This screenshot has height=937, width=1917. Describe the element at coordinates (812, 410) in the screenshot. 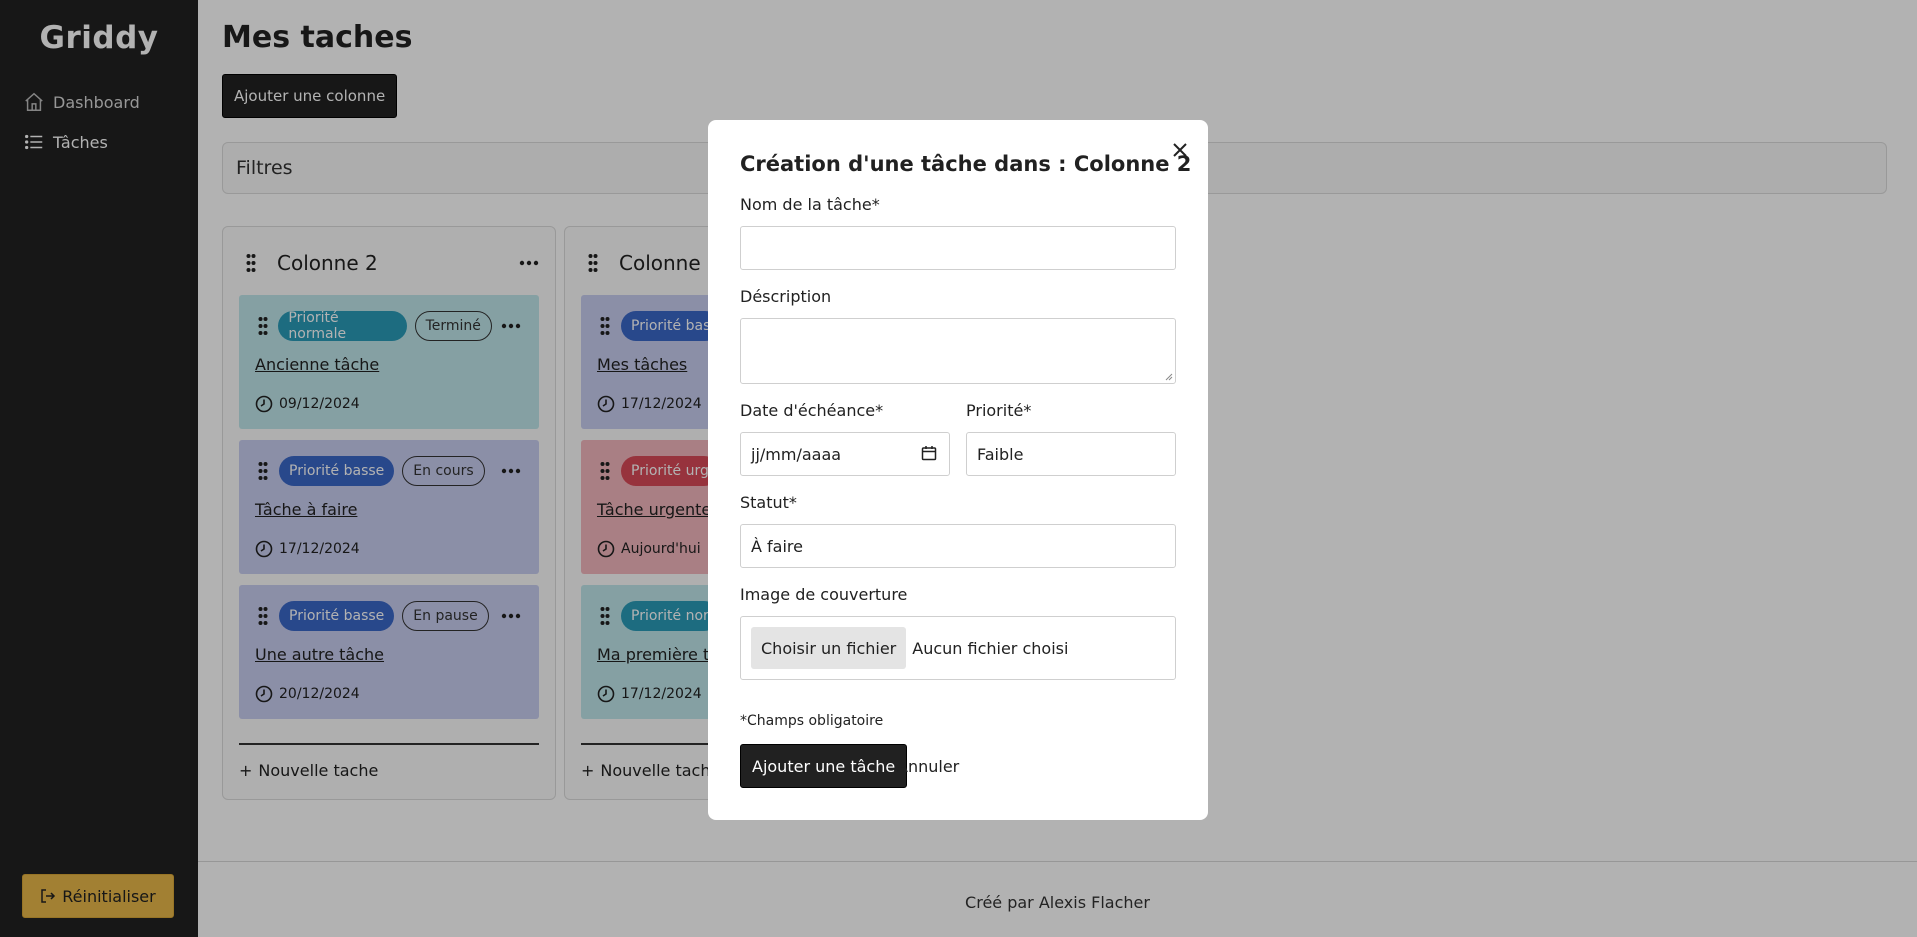

I see `due-date-label: Date d'échéance*` at that location.